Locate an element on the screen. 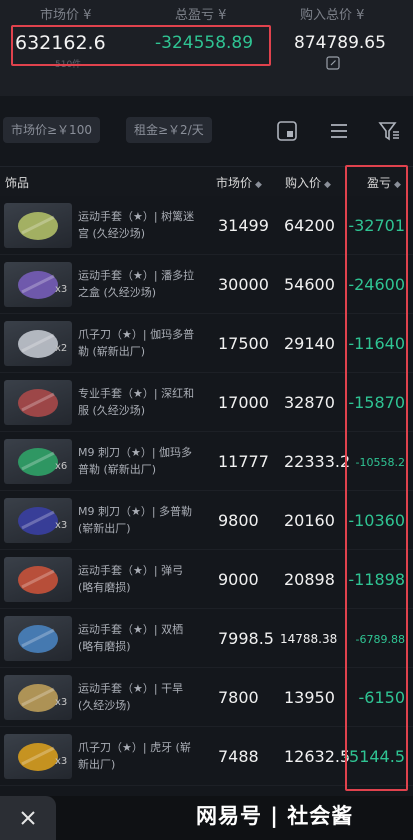  item-name: 爪子刀（★）| 伽玛多普勒 (崭新出厂) is located at coordinates (136, 343).